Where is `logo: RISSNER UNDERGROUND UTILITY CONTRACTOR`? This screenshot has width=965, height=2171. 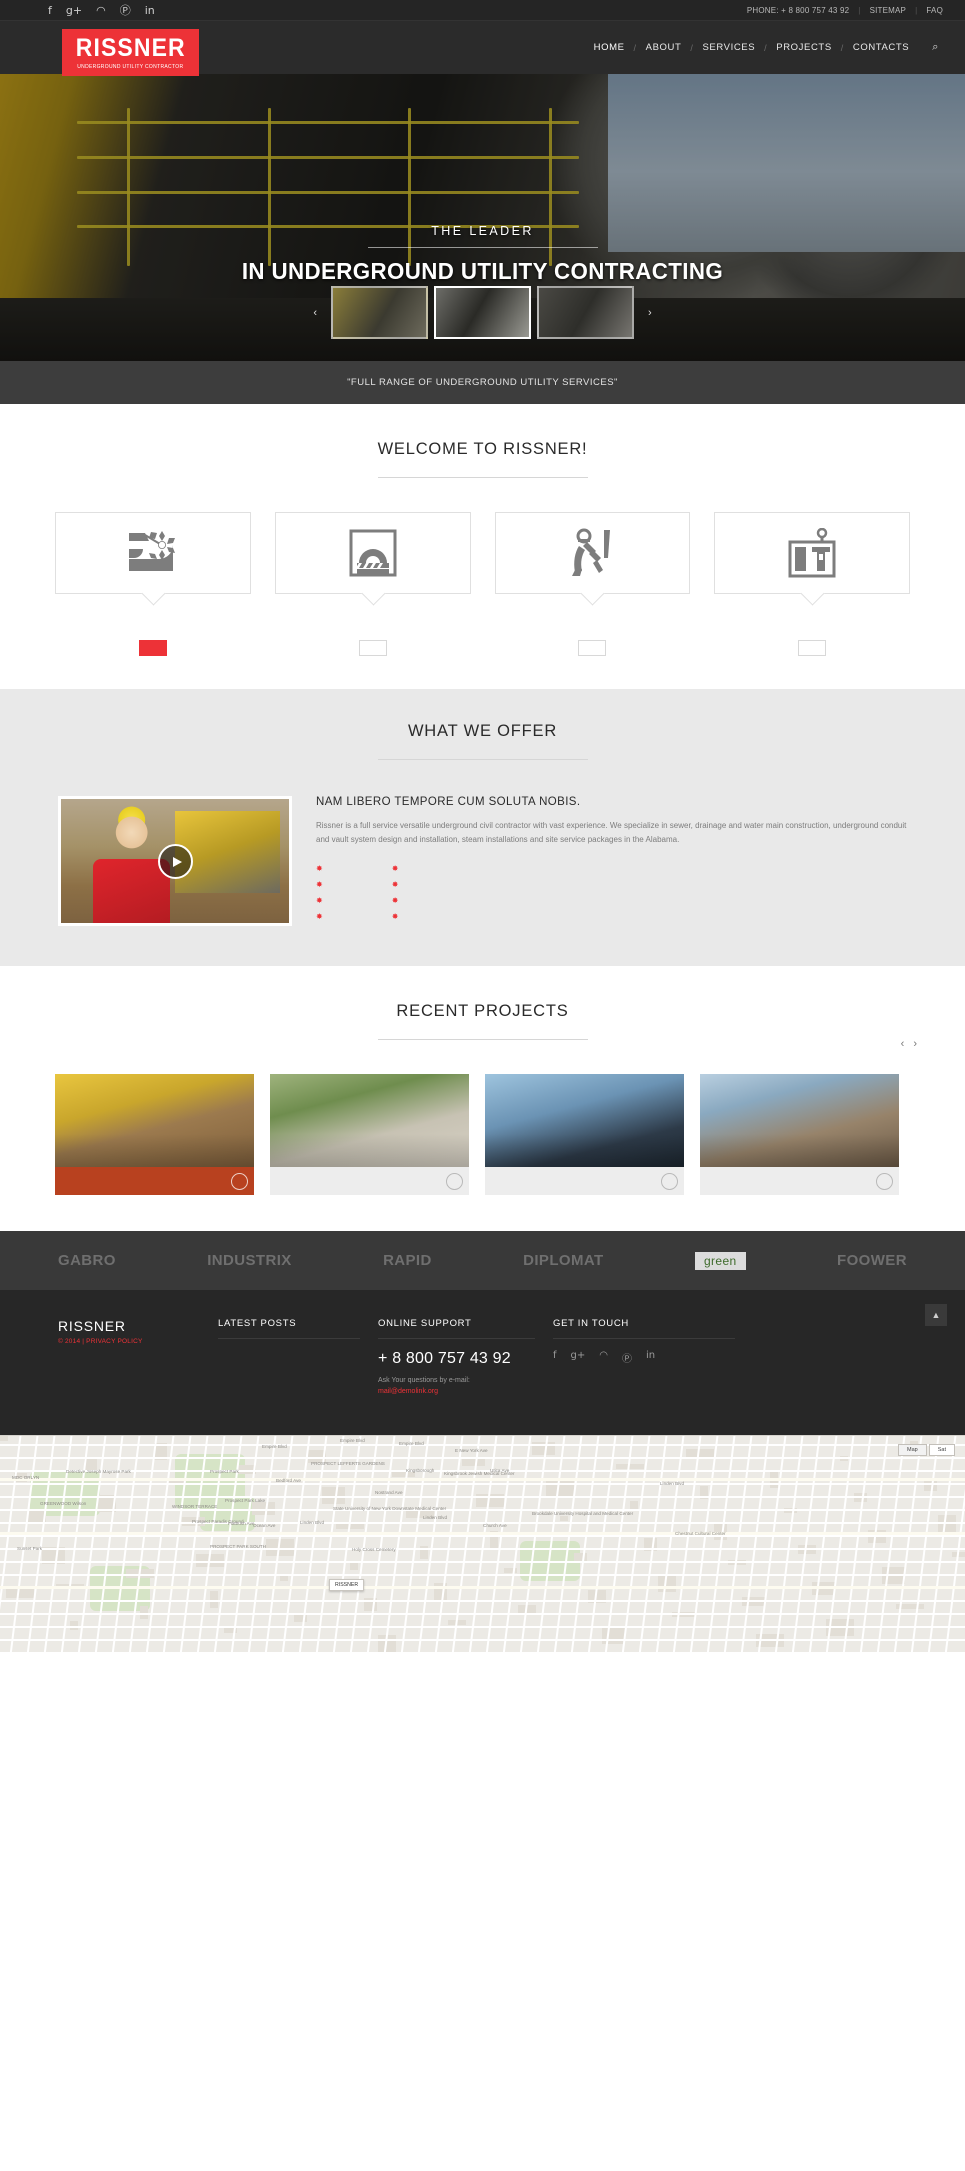 logo: RISSNER UNDERGROUND UTILITY CONTRACTOR is located at coordinates (130, 52).